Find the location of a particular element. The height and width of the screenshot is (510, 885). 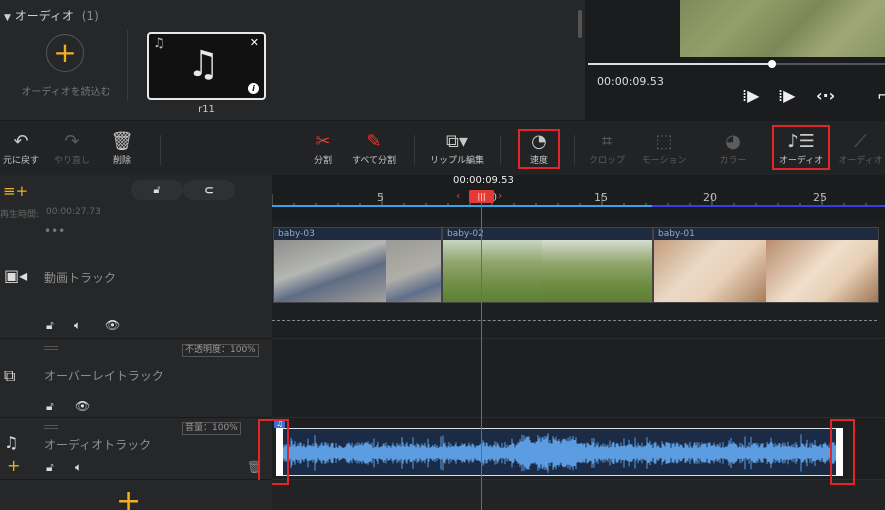

ruler-range-line-end is located at coordinates (768, 206).